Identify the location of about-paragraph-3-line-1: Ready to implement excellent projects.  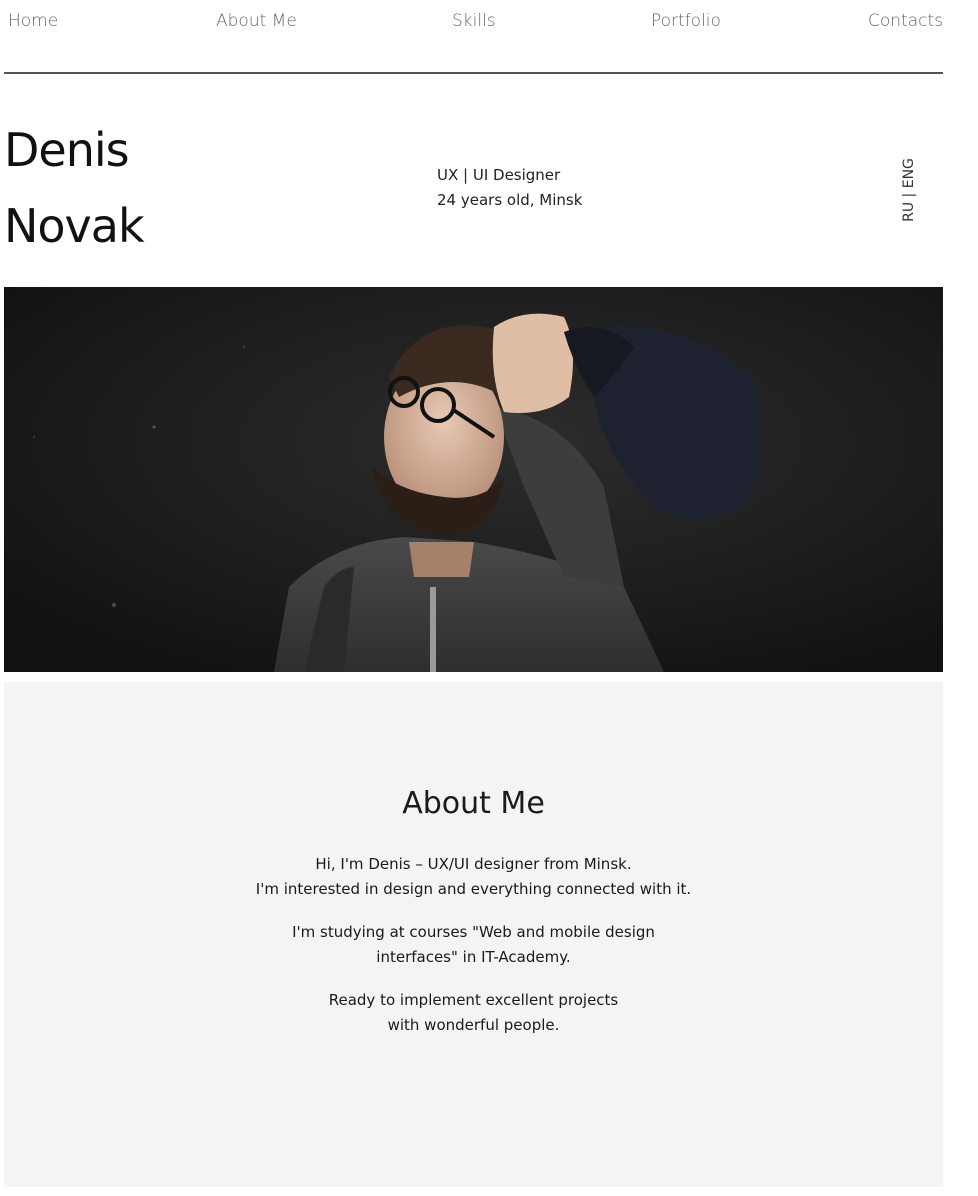
(473, 1000).